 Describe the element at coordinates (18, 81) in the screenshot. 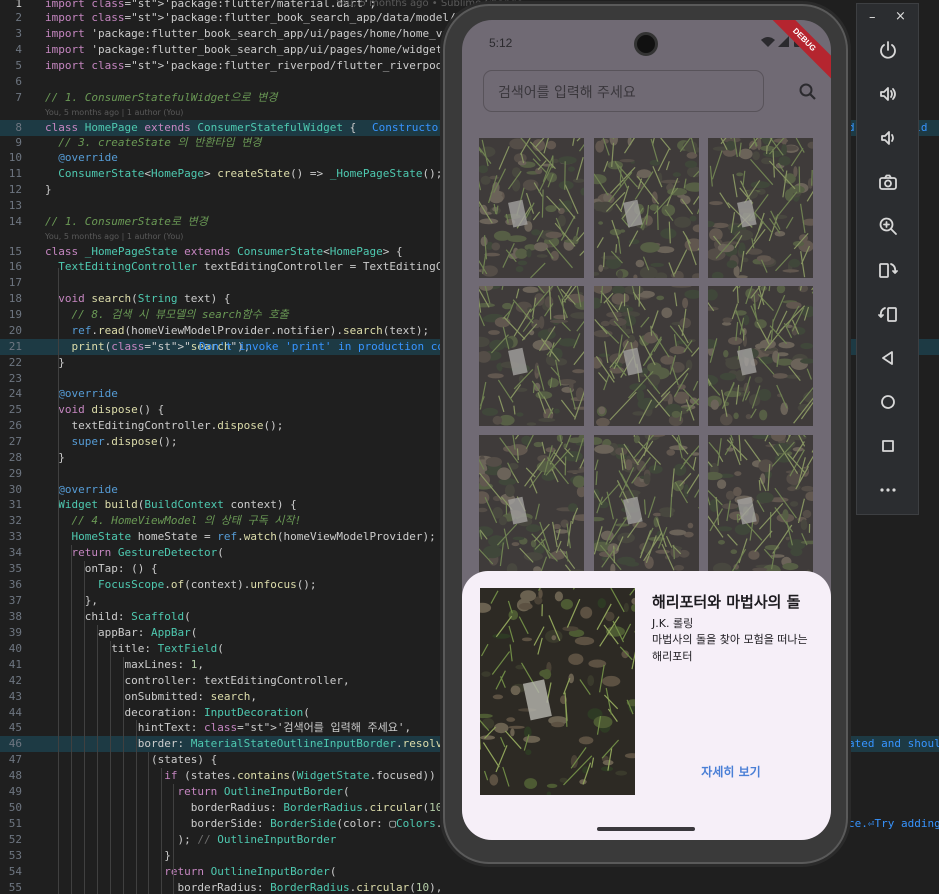

I see `line-number: 6` at that location.